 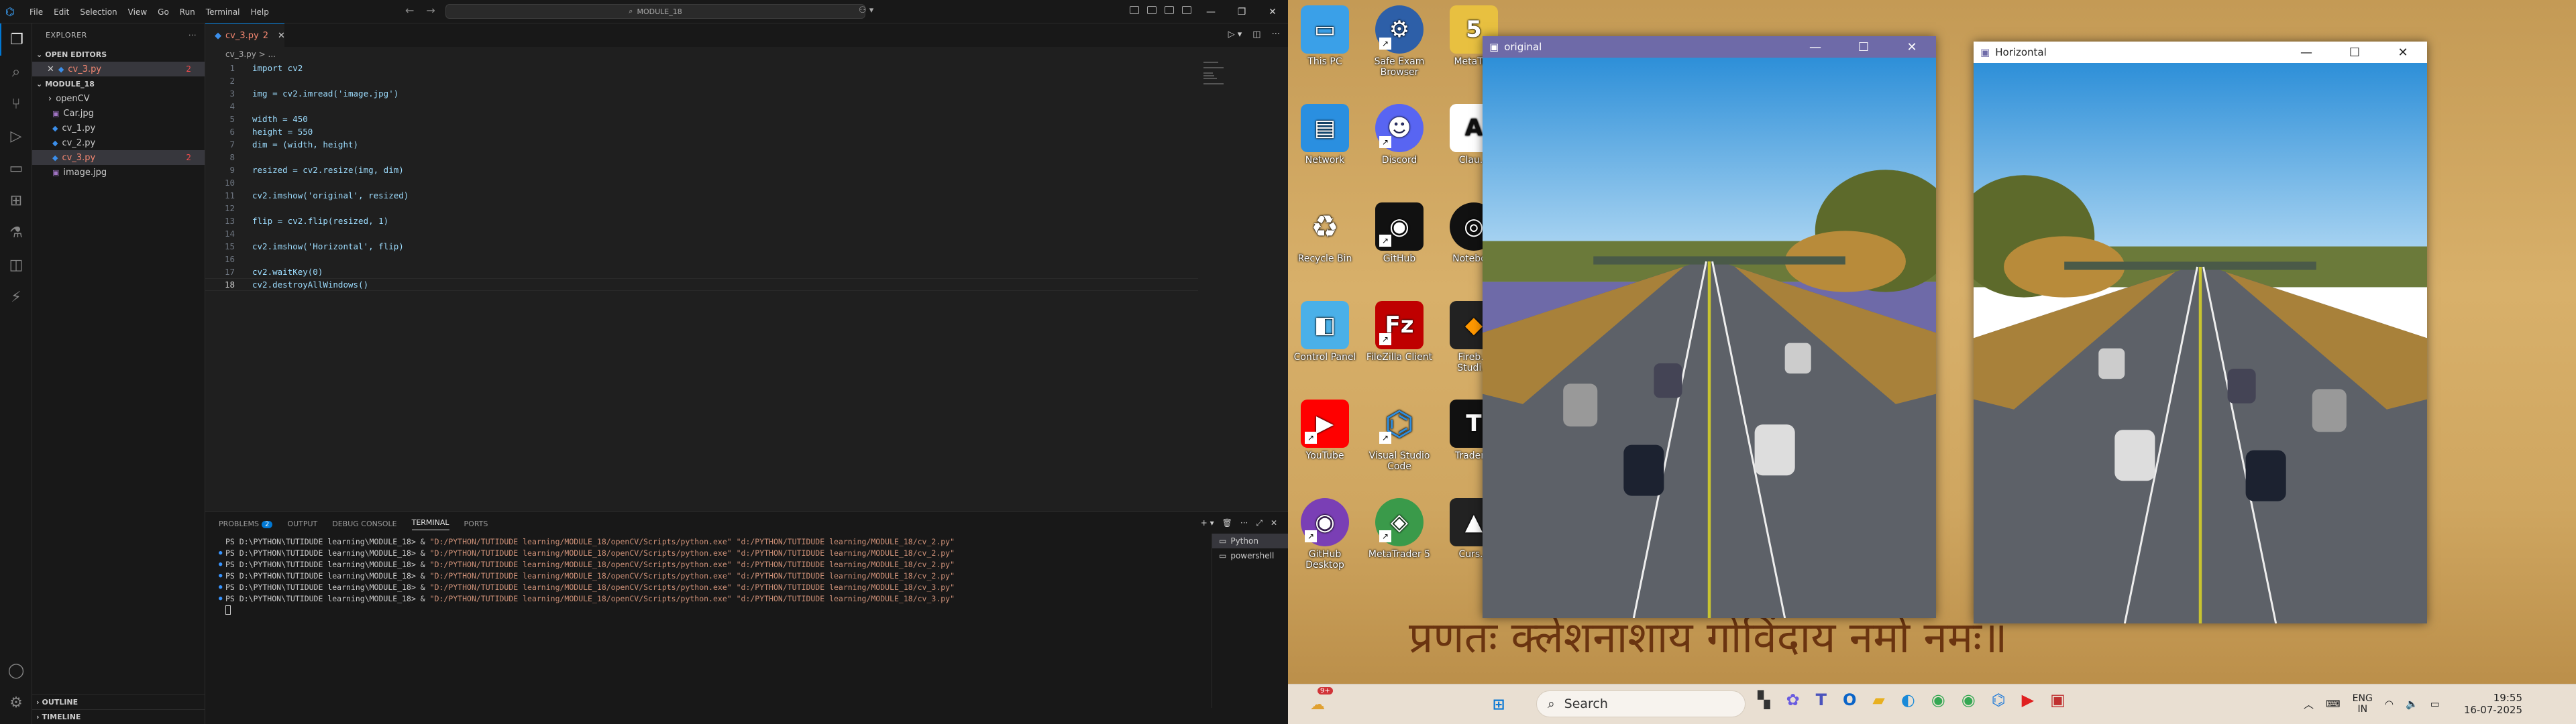 I want to click on wifi-icon: ◠, so click(x=2389, y=704).